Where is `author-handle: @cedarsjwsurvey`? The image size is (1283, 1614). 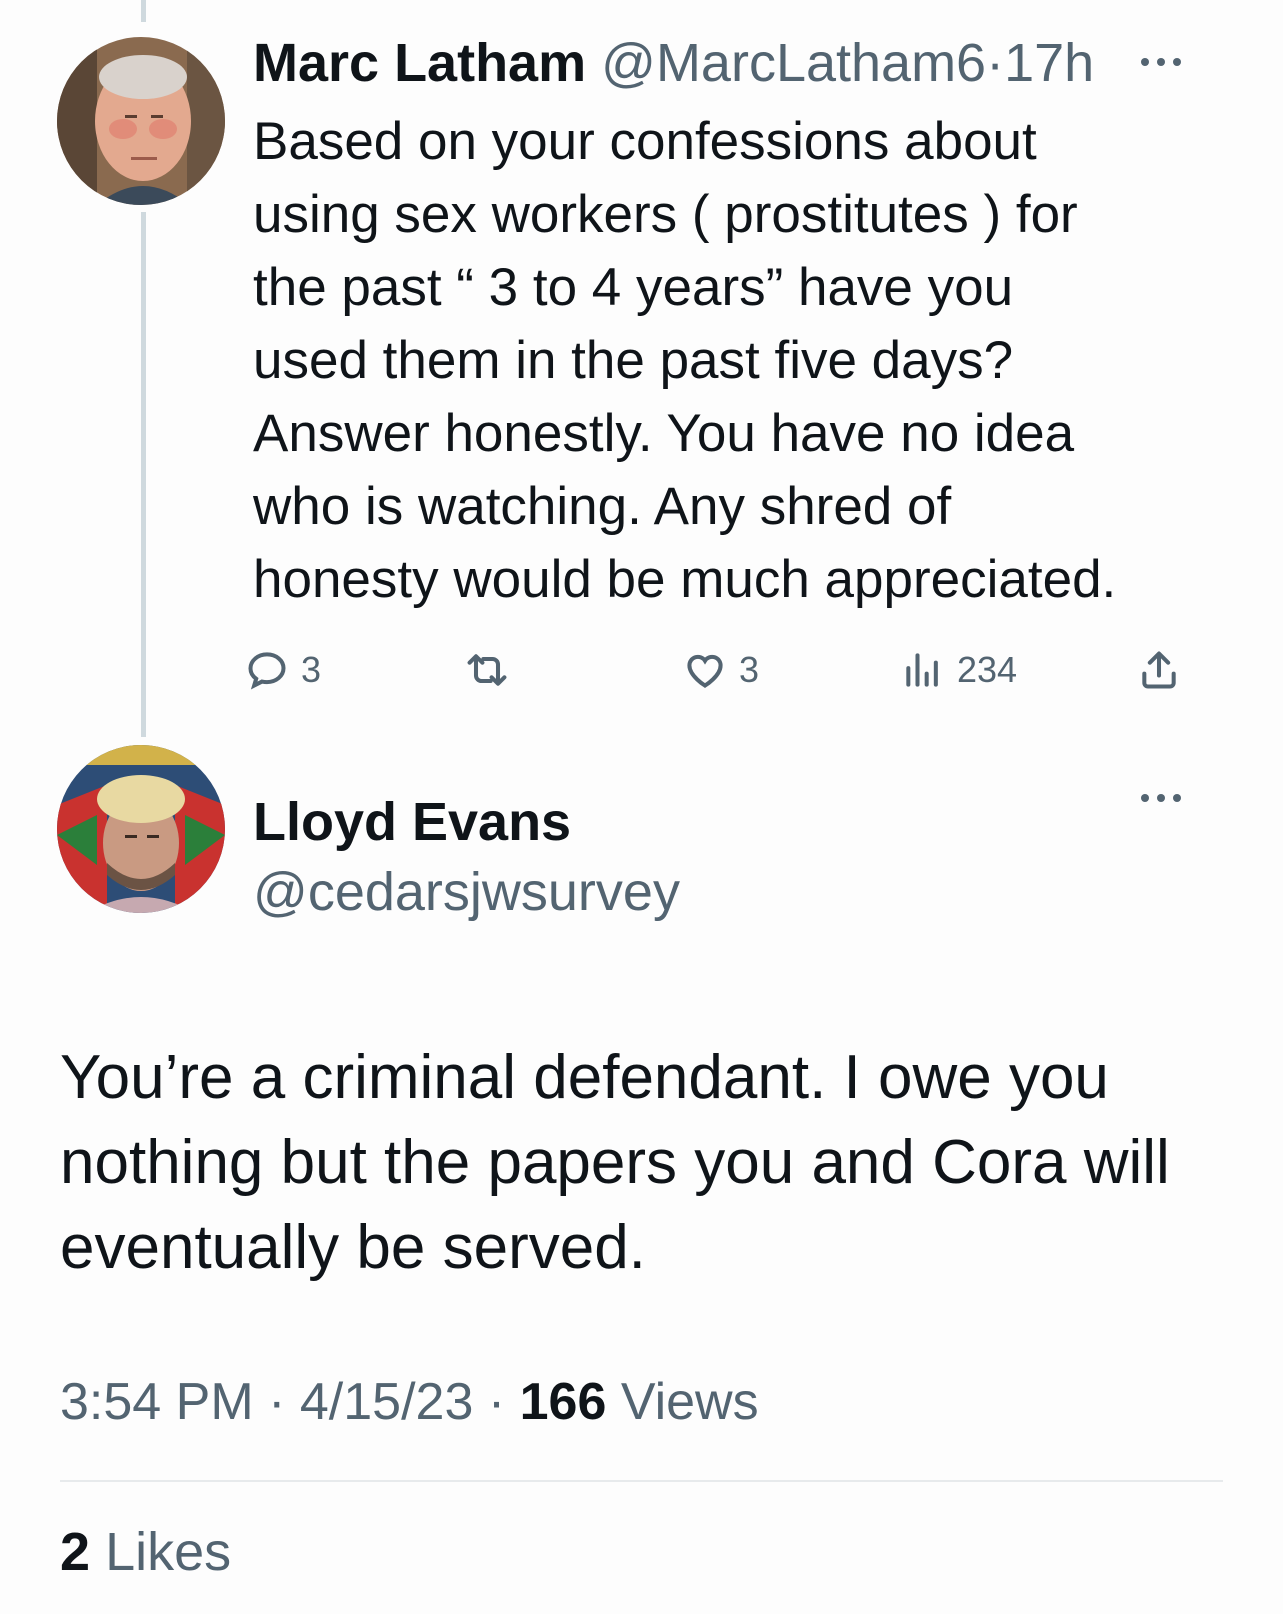 author-handle: @cedarsjwsurvey is located at coordinates (466, 892).